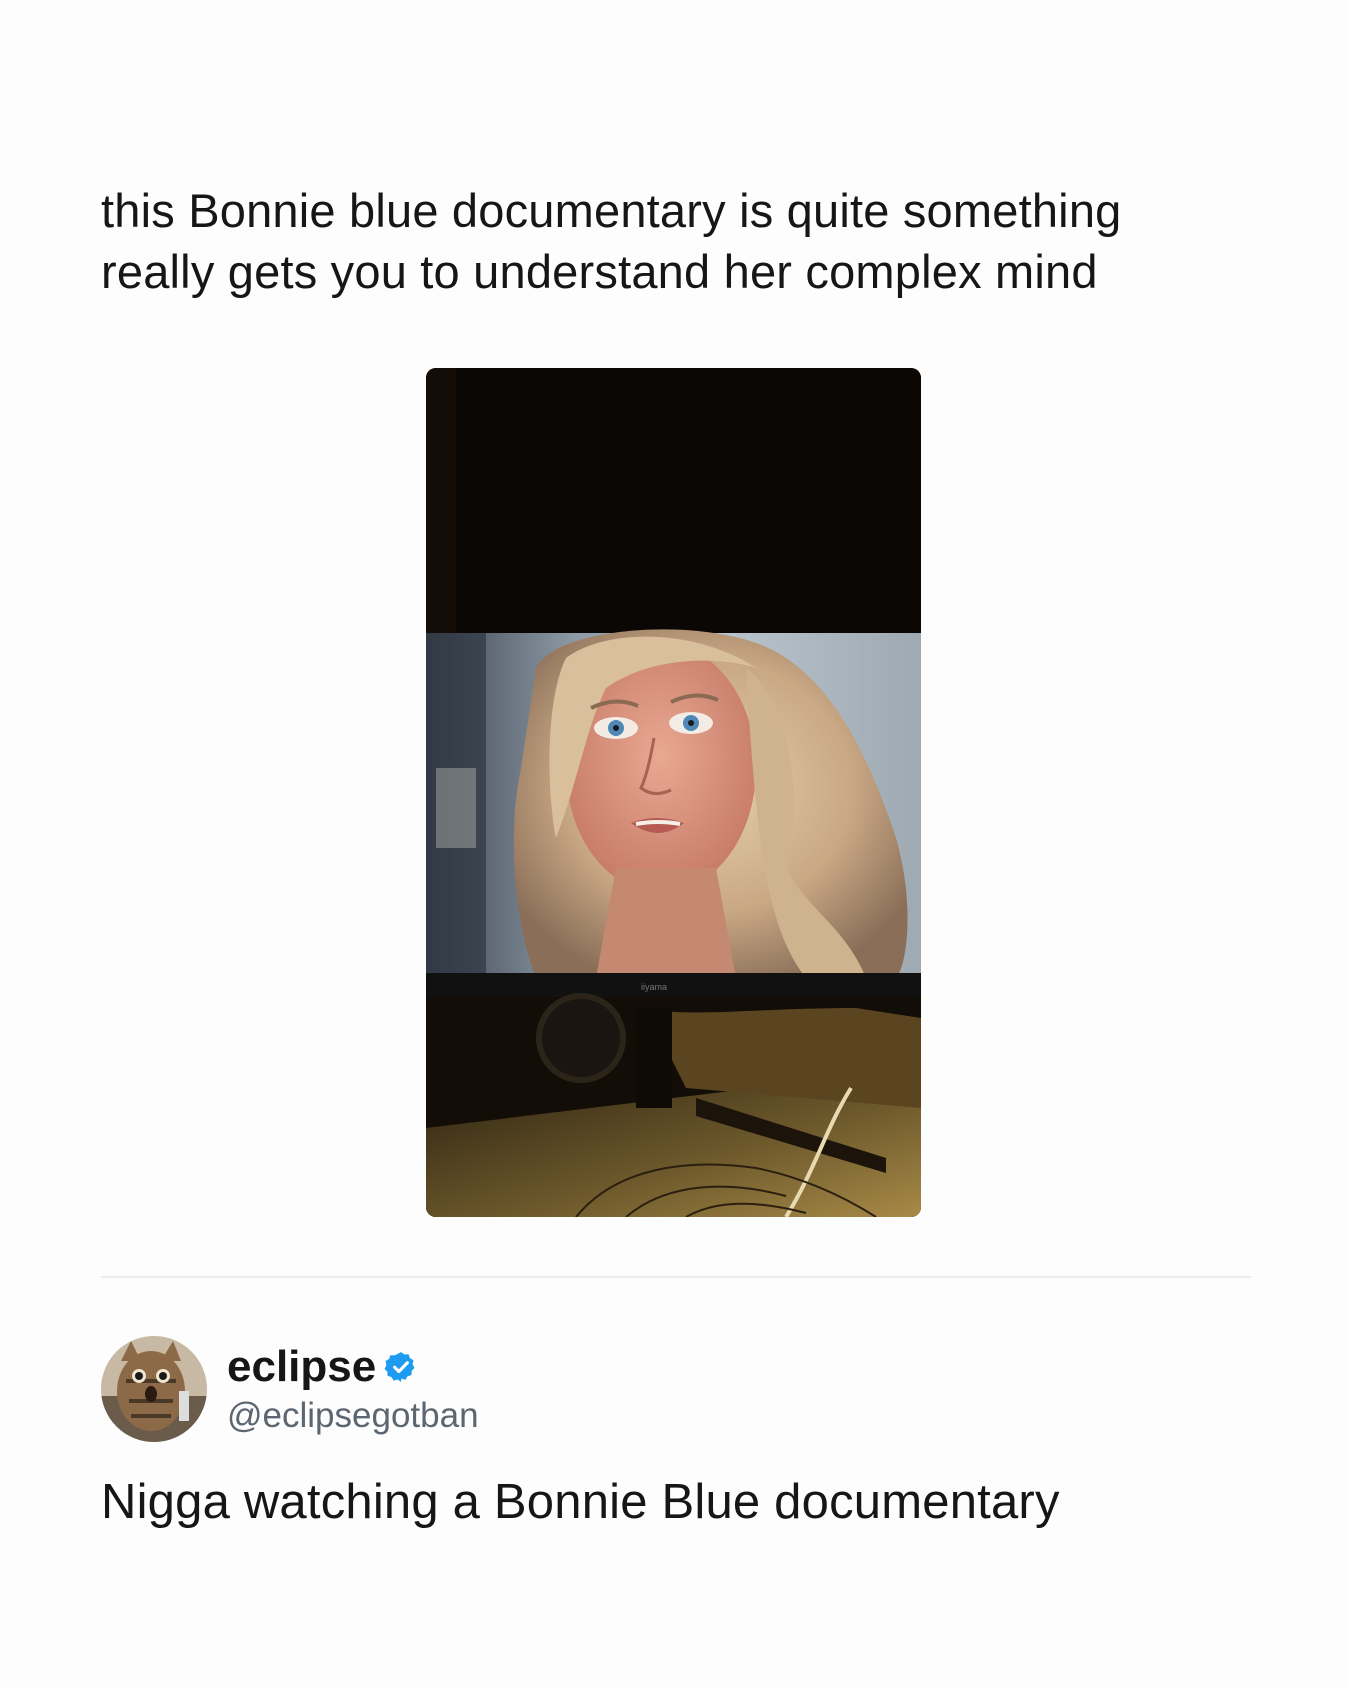  I want to click on author-display-name: eclipse, so click(301, 1367).